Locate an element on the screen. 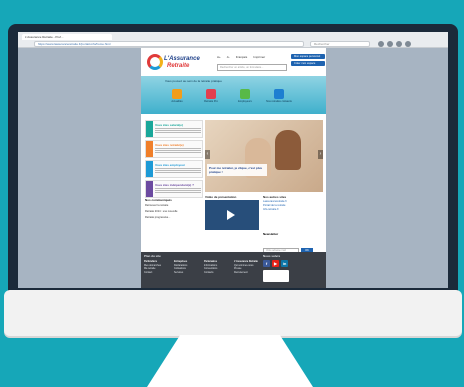  logo-text-line1: L'Assurance is located at coordinates (182, 59).